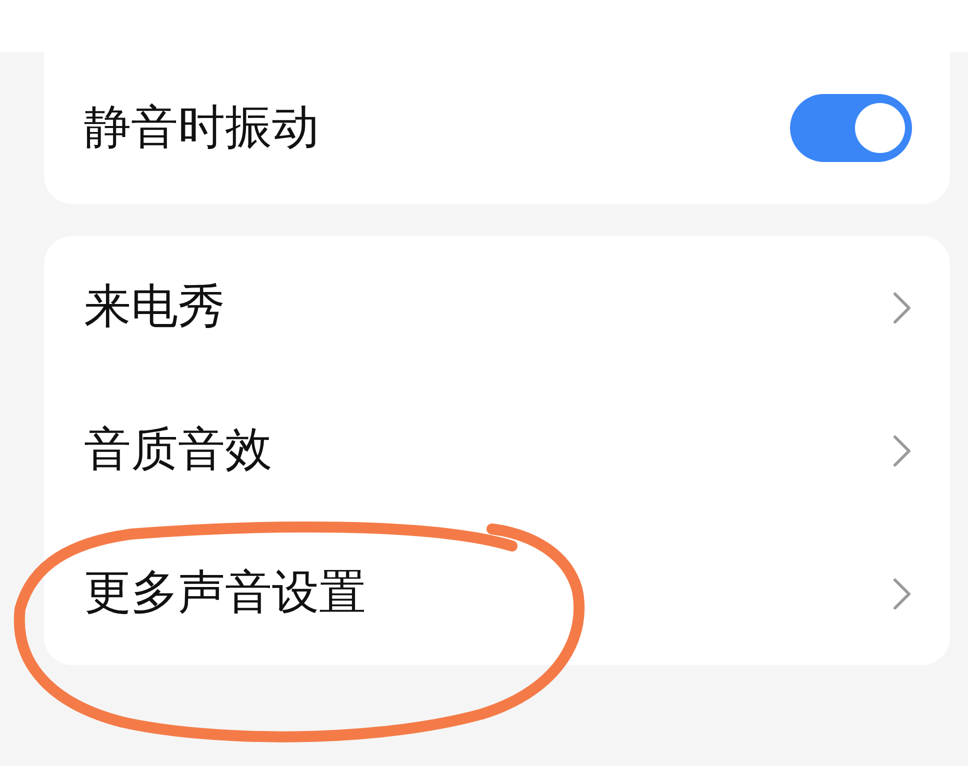 This screenshot has height=766, width=968. What do you see at coordinates (225, 593) in the screenshot?
I see `setting-label: 更多声音设置` at bounding box center [225, 593].